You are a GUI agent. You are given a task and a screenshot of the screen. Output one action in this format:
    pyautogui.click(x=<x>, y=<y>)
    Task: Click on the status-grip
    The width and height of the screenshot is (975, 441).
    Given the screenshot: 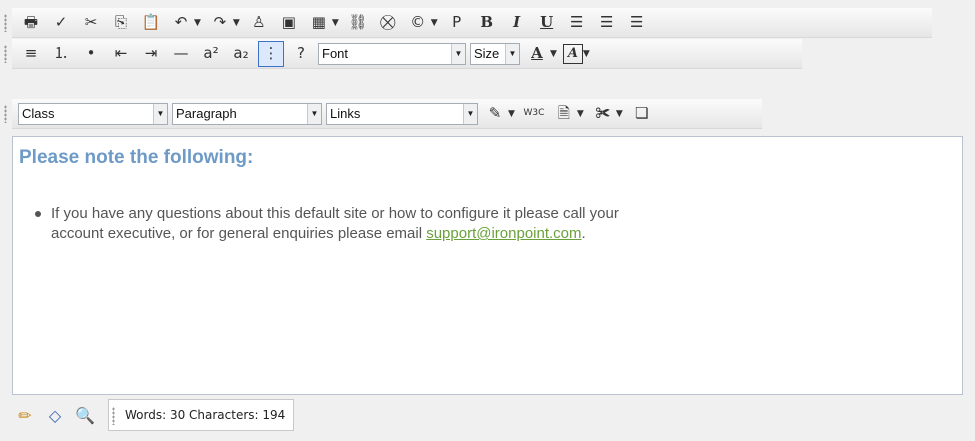 What is the action you would take?
    pyautogui.click(x=113, y=416)
    